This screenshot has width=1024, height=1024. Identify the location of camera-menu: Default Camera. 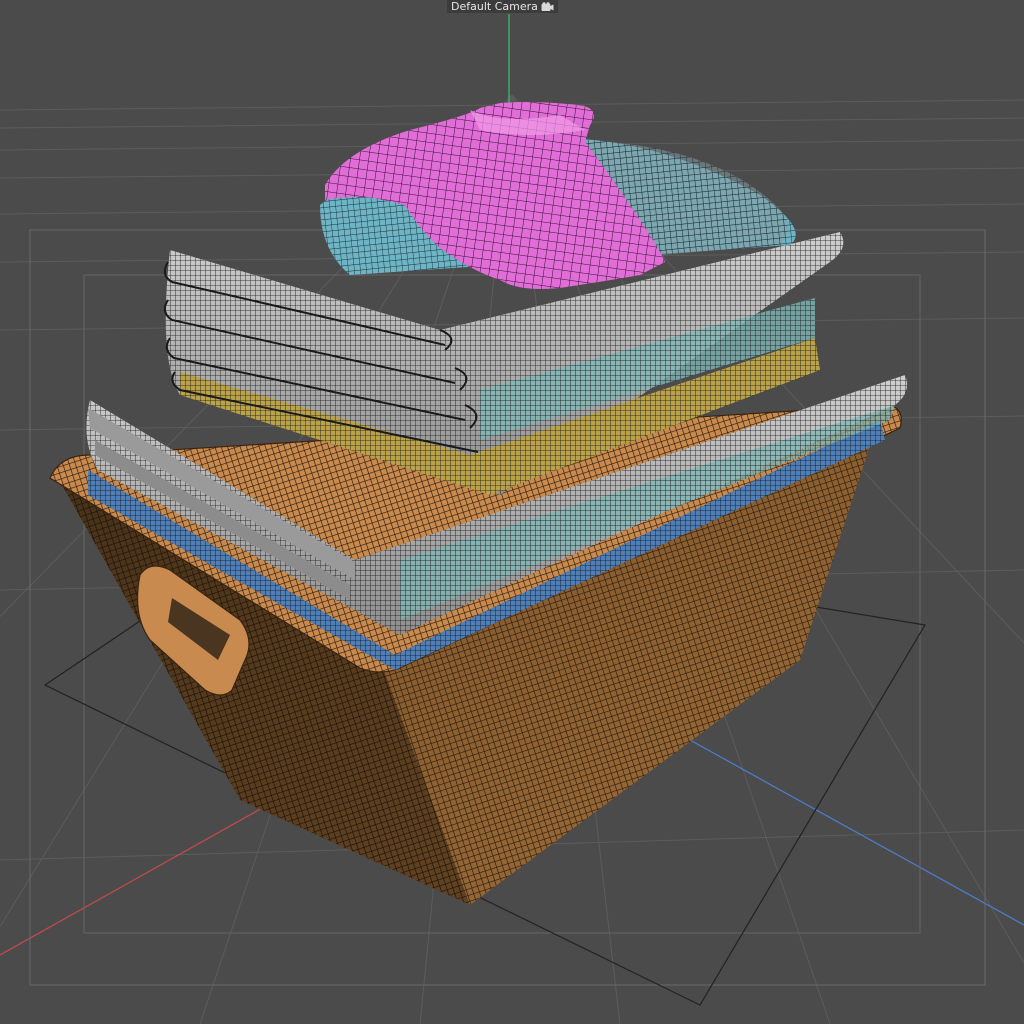
(502, 6).